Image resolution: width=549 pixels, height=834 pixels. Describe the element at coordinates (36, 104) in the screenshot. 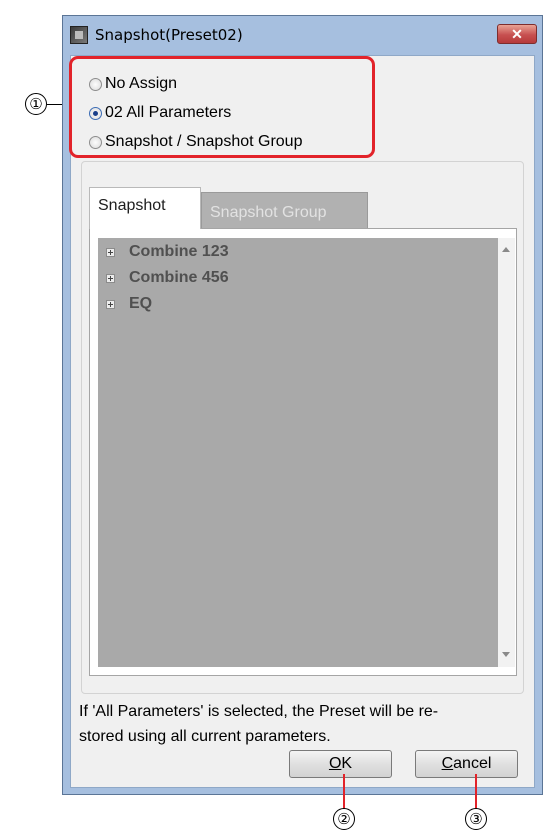

I see `callout-1: ①` at that location.